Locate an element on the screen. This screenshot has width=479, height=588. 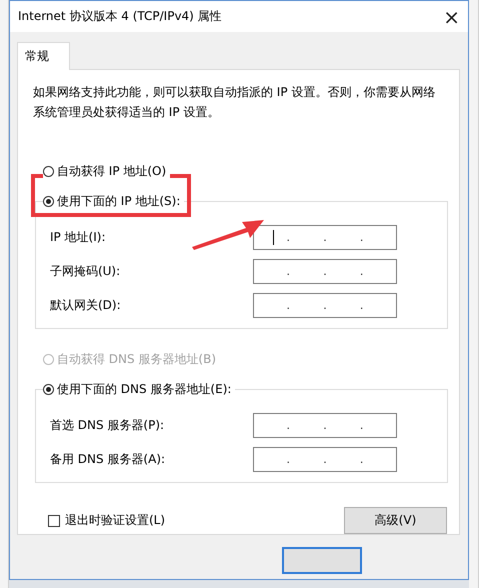
window-title: Internet 协议版本 4 (TCP/IPv4) 属性 is located at coordinates (120, 16).